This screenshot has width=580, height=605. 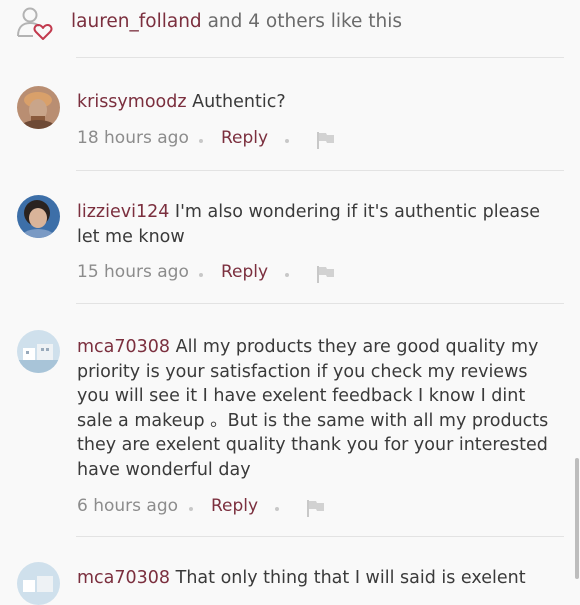 I want to click on scrollbar, so click(x=577, y=518).